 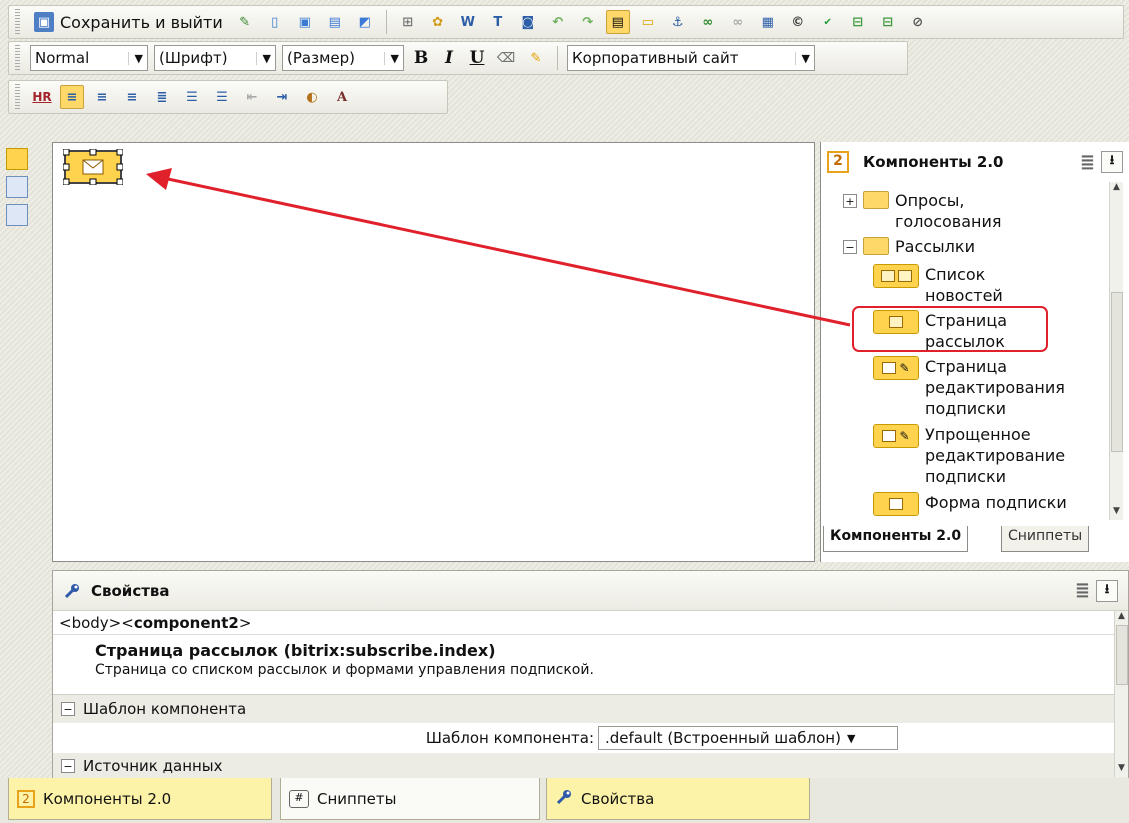 What do you see at coordinates (342, 97) in the screenshot?
I see `background-color-icon: A` at bounding box center [342, 97].